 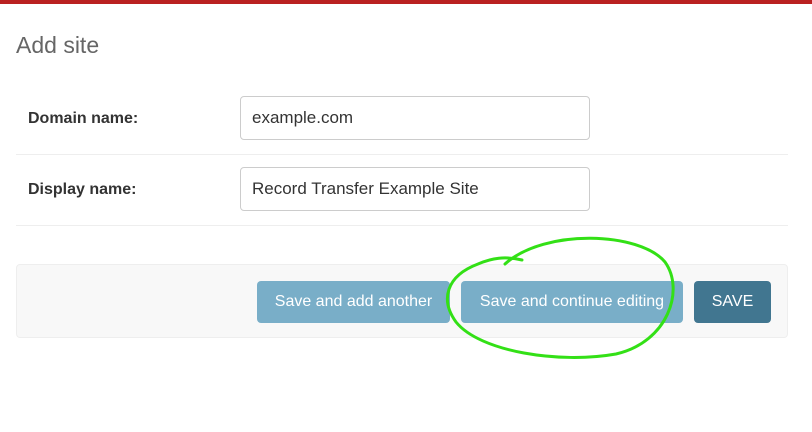 What do you see at coordinates (58, 45) in the screenshot?
I see `page-title: Add site` at bounding box center [58, 45].